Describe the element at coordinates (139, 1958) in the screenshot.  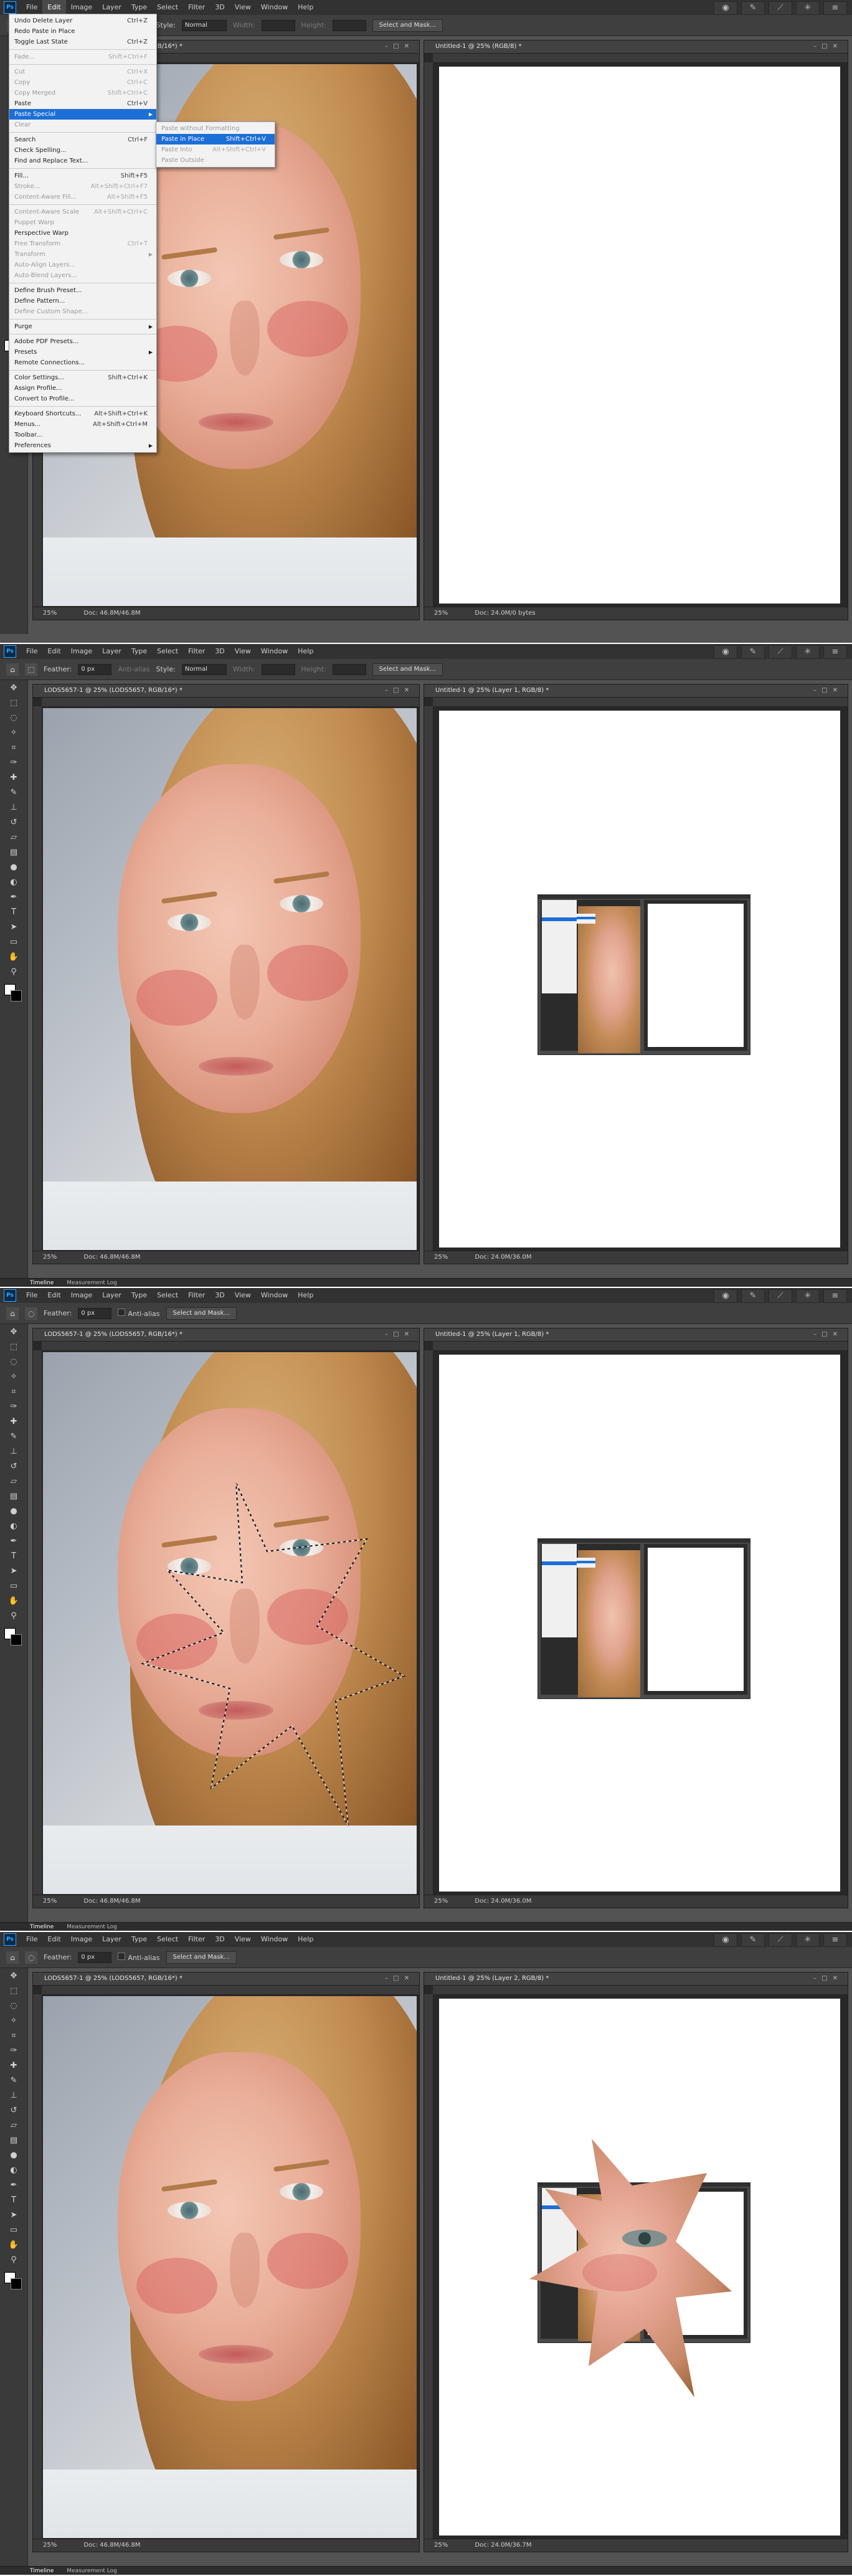
I see `antialias-label: Anti-alias` at that location.